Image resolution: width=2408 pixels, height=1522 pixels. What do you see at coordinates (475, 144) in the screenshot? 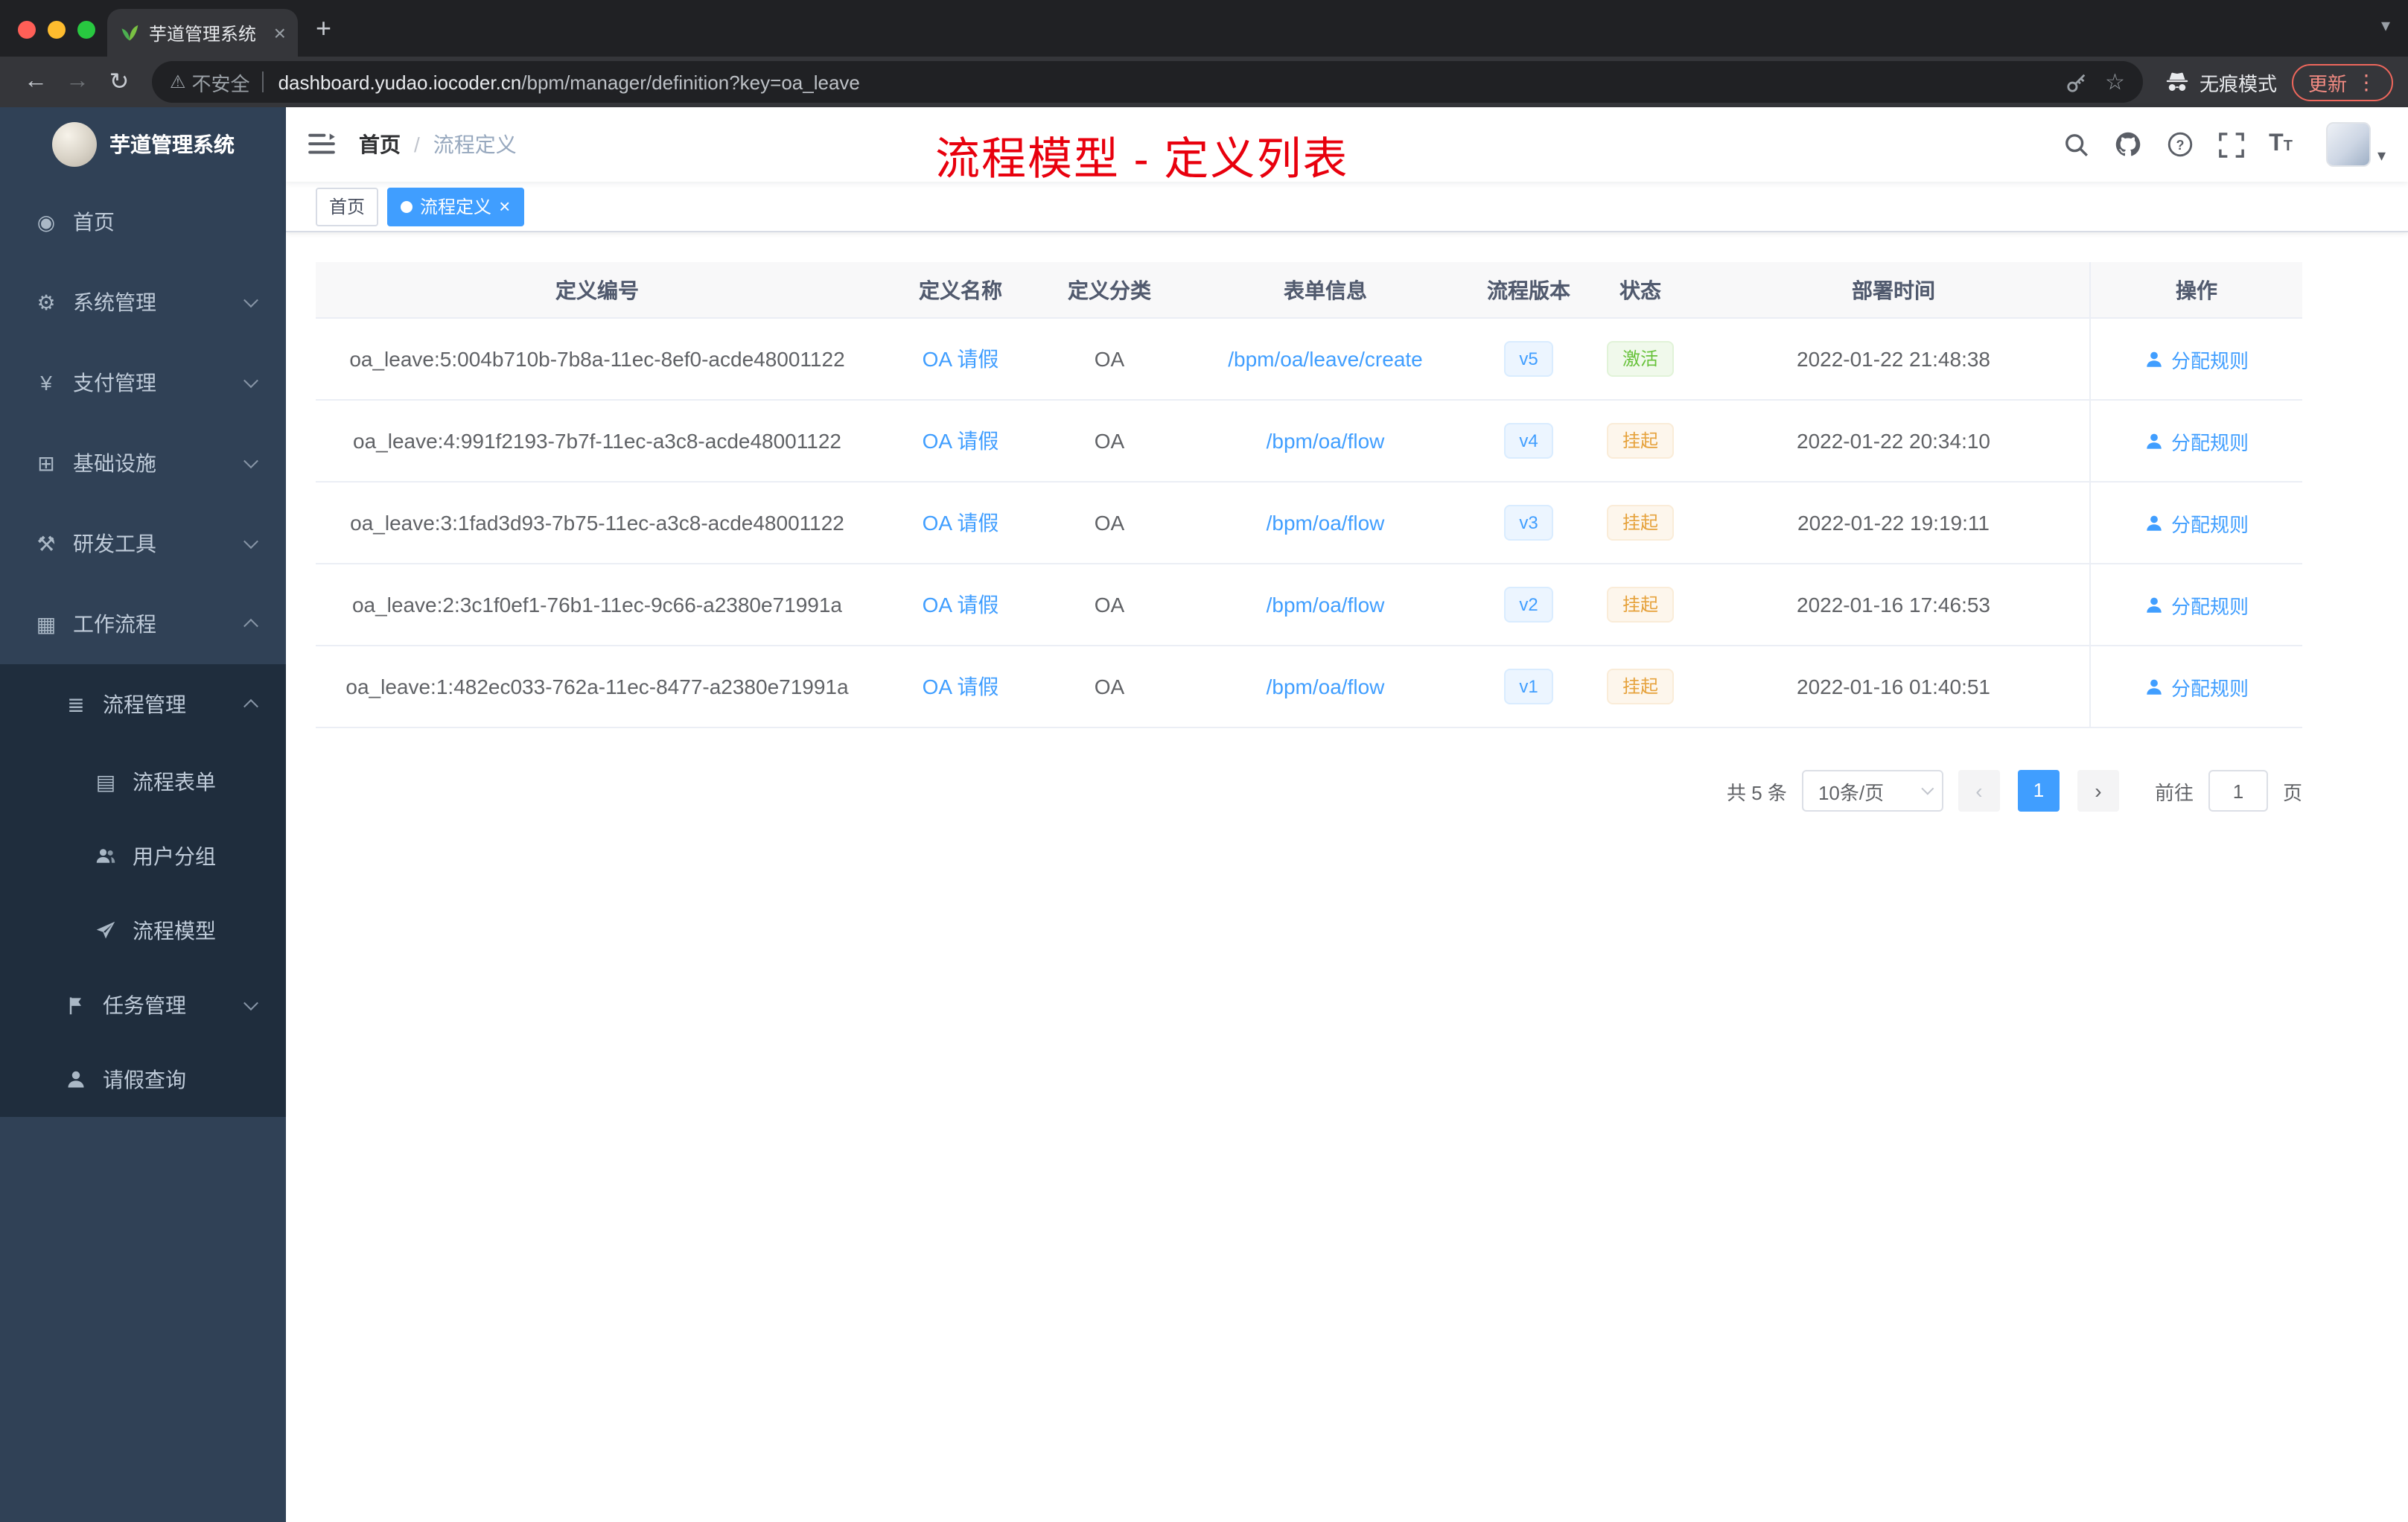
I see `breadcrumb-current: 流程定义` at bounding box center [475, 144].